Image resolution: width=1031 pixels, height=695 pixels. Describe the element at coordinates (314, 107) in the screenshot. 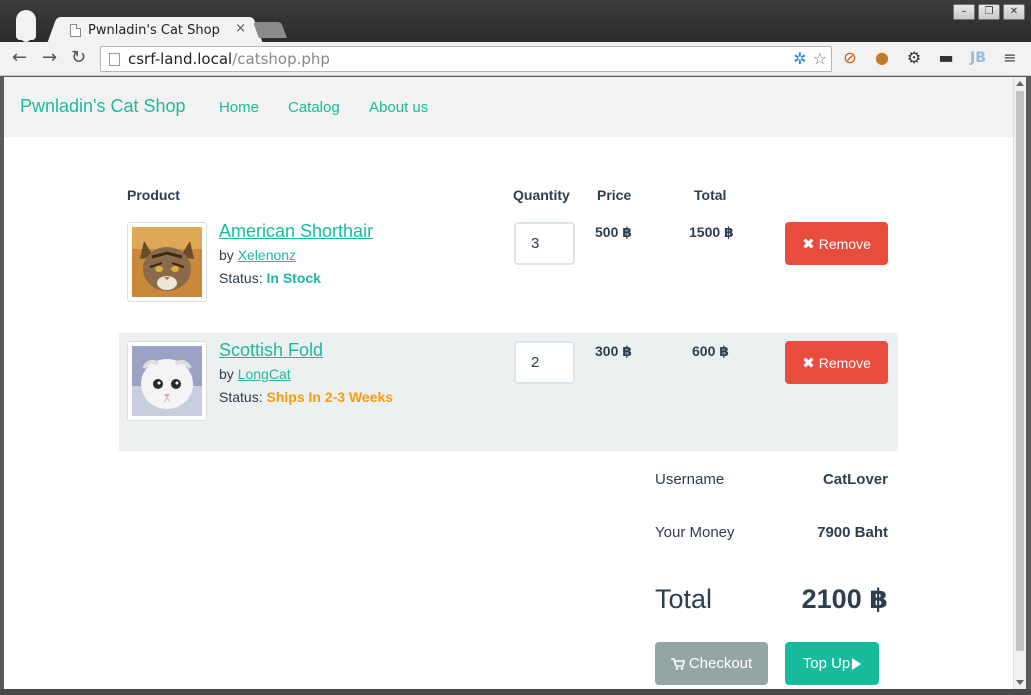

I see `nav-catalog: Catalog` at that location.